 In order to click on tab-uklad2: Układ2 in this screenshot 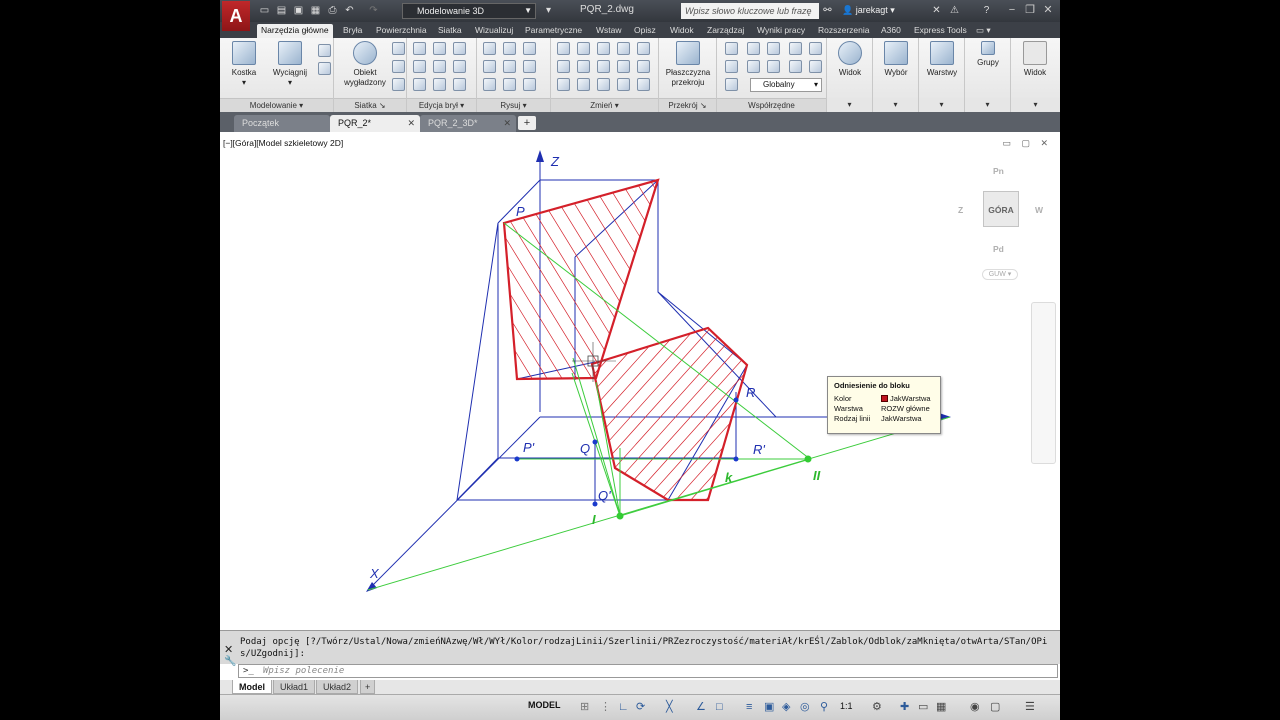, I will do `click(337, 687)`.